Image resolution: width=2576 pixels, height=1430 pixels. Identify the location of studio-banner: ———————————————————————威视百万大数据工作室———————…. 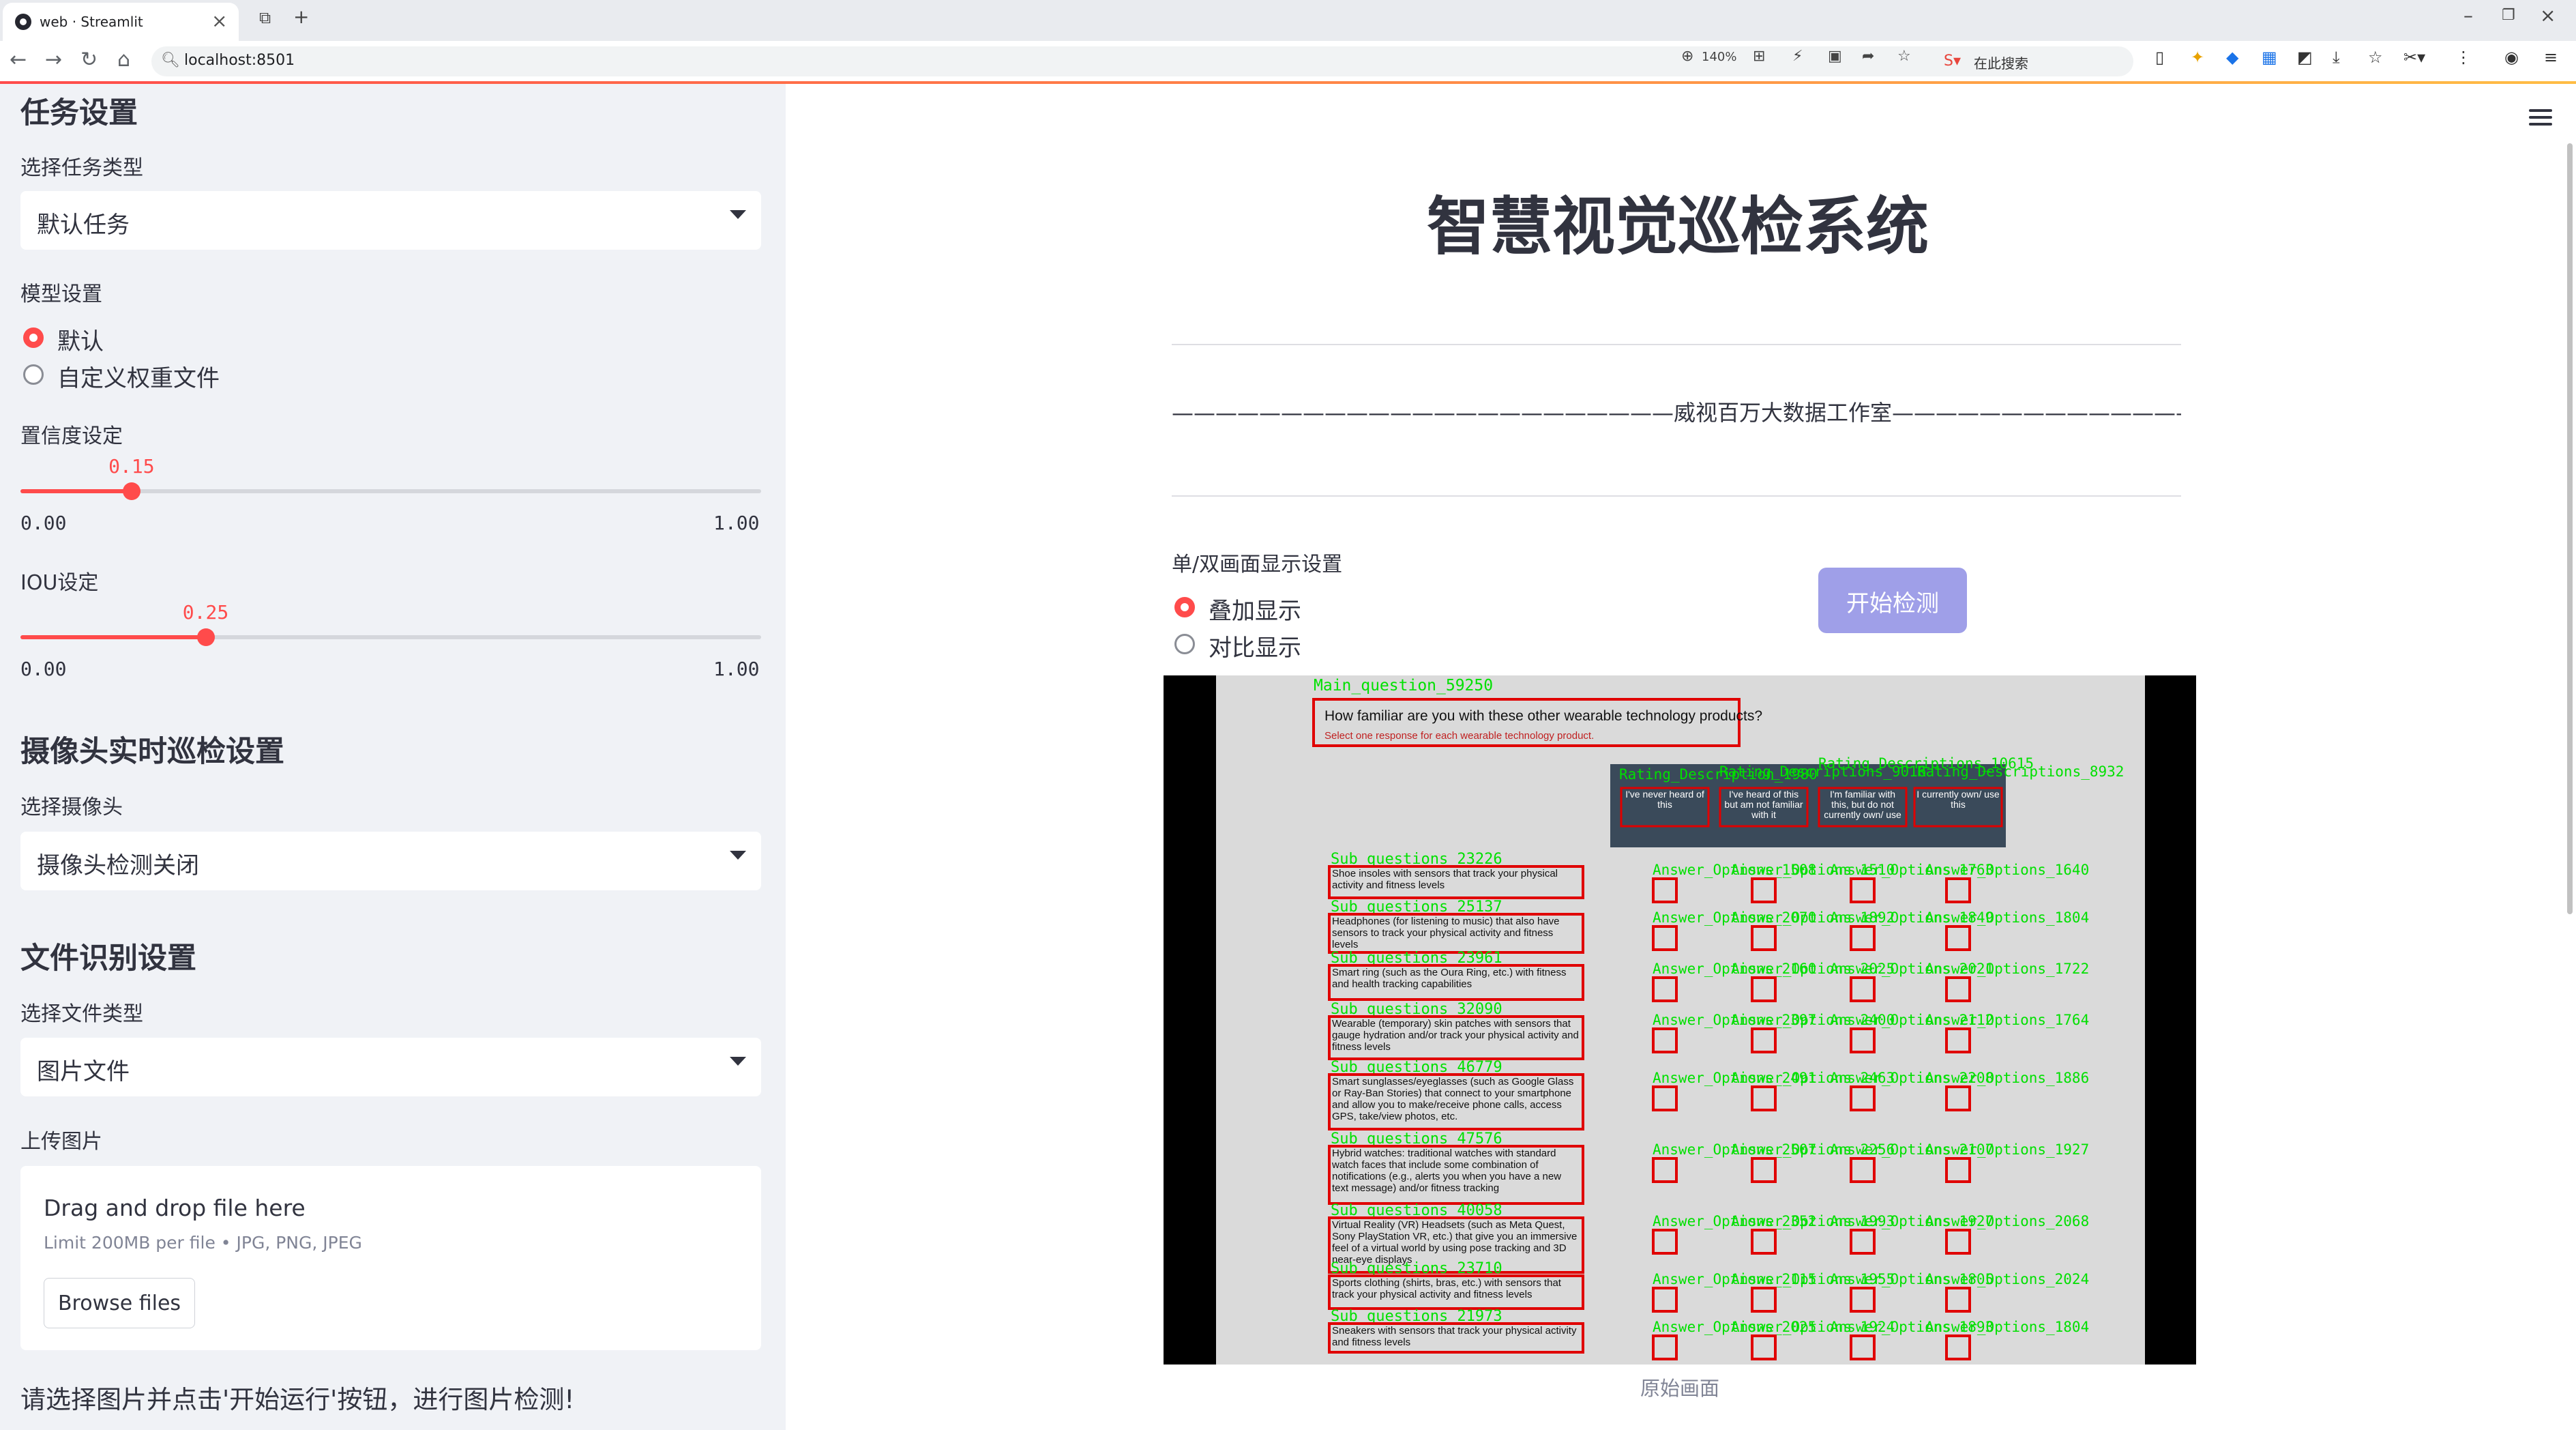
(1676, 413).